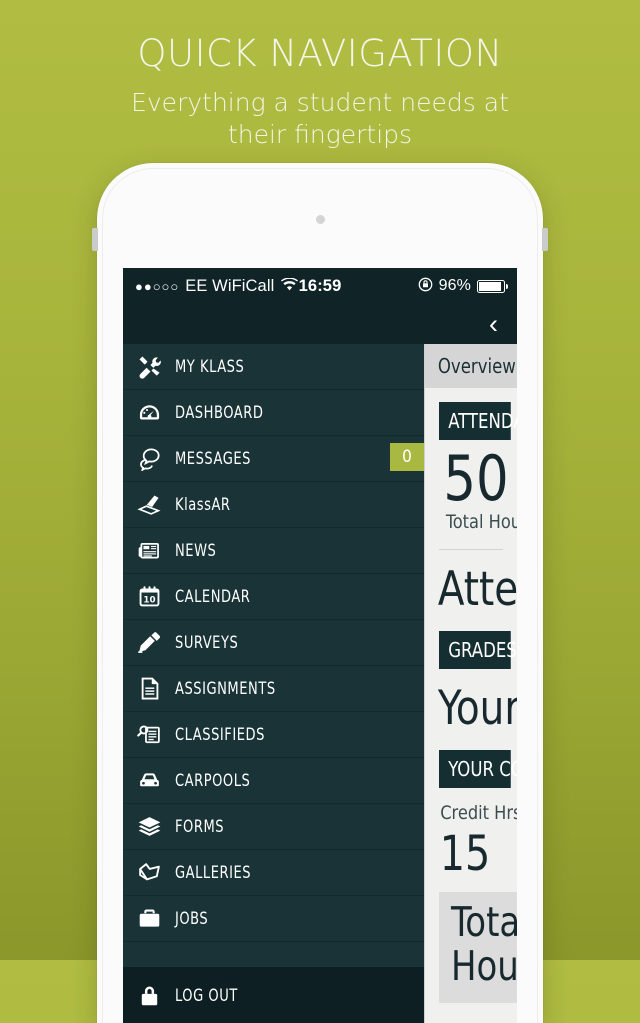 Image resolution: width=640 pixels, height=1023 pixels. What do you see at coordinates (320, 102) in the screenshot?
I see `promo-subtitle-line1: Everything a student needs at` at bounding box center [320, 102].